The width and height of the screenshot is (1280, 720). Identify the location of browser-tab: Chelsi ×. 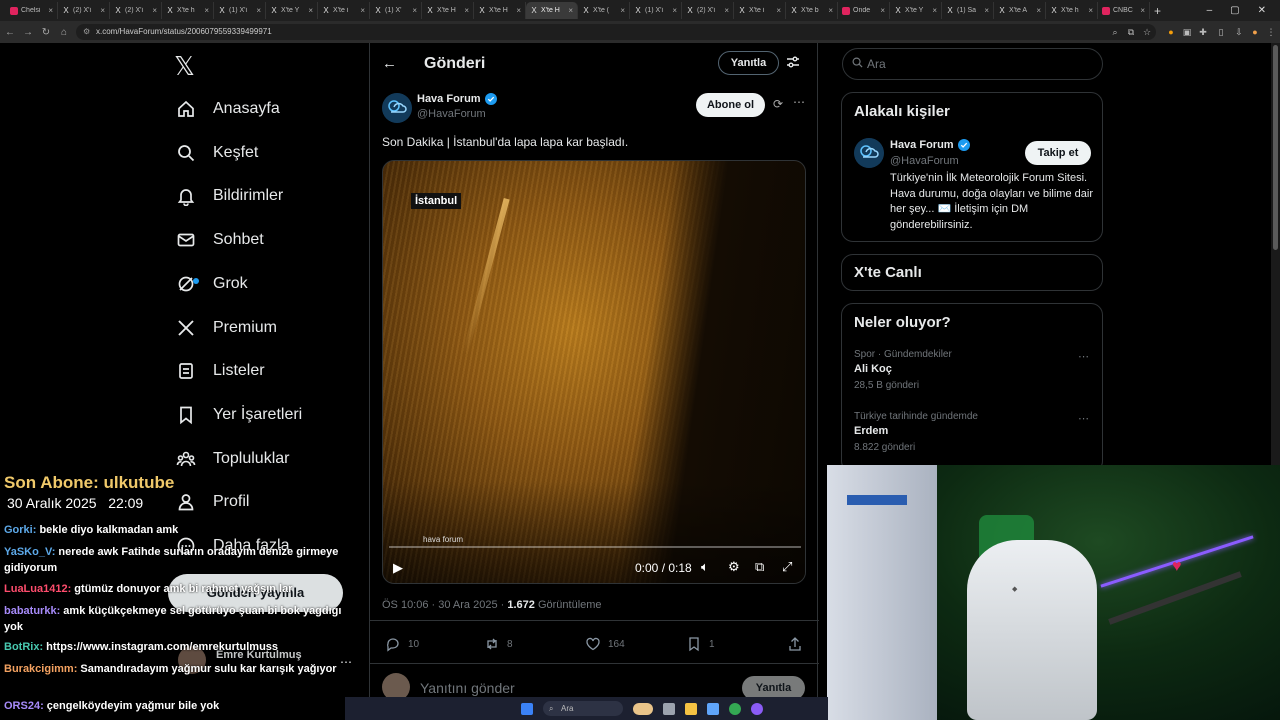
(32, 10).